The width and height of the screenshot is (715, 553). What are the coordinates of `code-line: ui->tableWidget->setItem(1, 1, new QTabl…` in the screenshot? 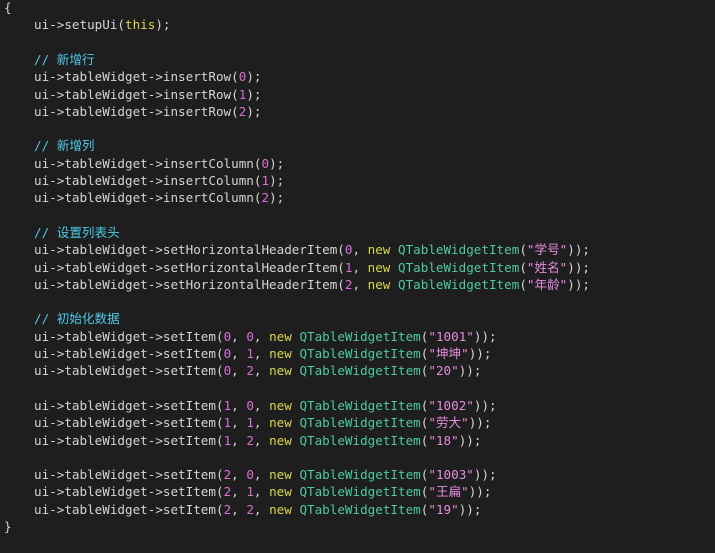 It's located at (247, 423).